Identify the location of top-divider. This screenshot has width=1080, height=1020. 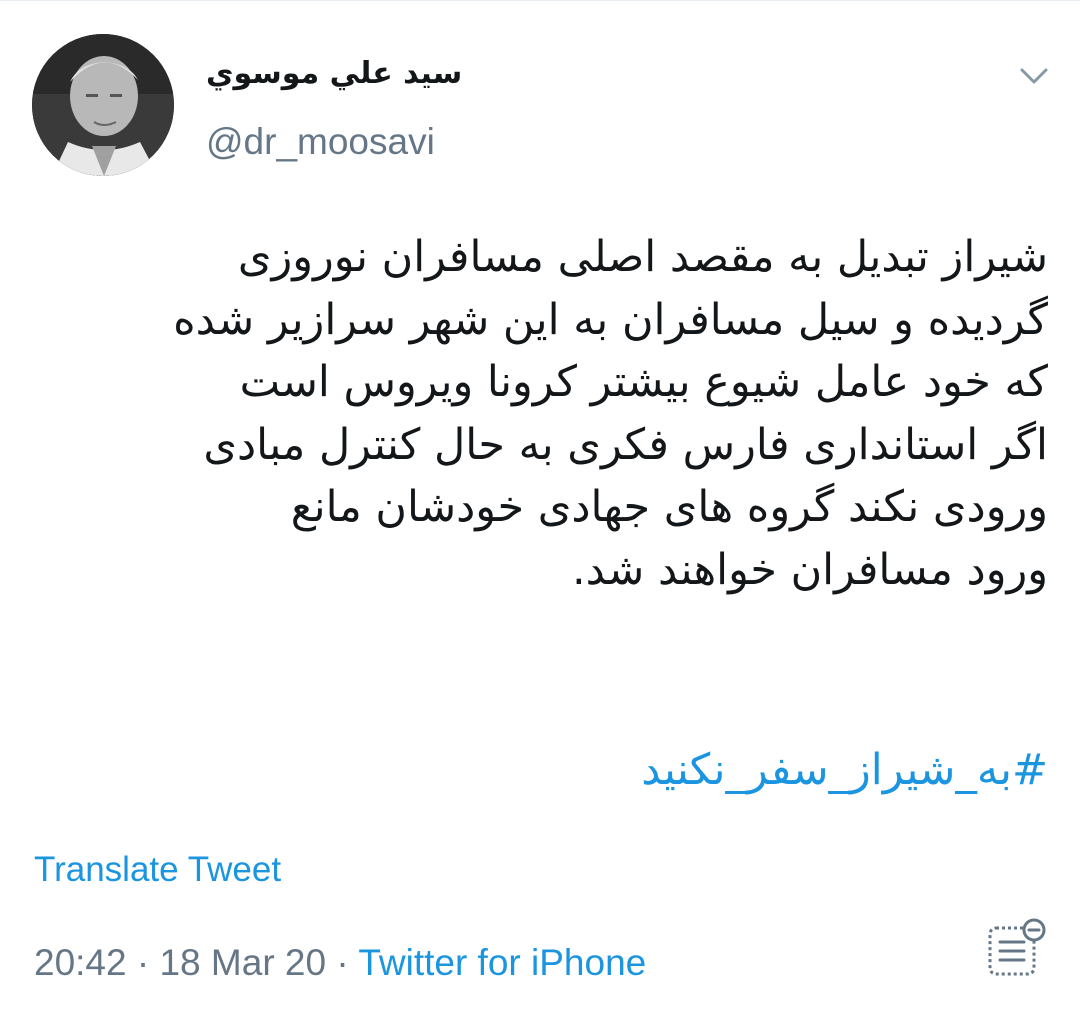
(540, 0).